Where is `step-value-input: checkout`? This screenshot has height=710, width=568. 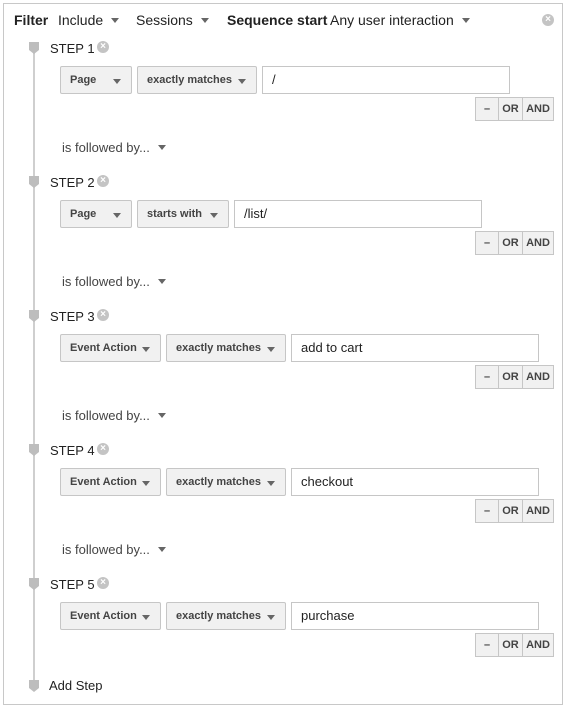 step-value-input: checkout is located at coordinates (415, 482).